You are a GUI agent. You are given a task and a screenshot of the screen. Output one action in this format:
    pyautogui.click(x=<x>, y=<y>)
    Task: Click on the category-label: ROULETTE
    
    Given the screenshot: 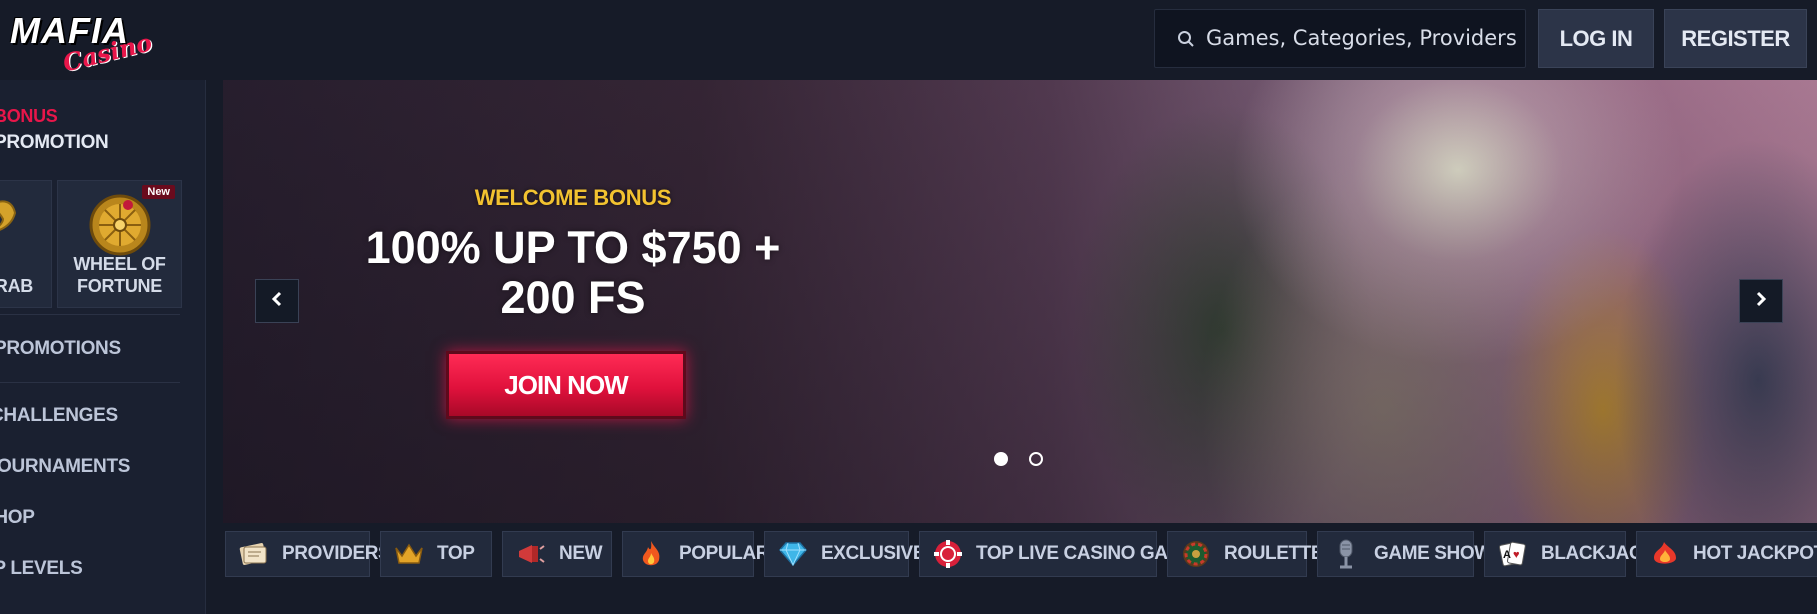 What is the action you would take?
    pyautogui.click(x=1274, y=553)
    